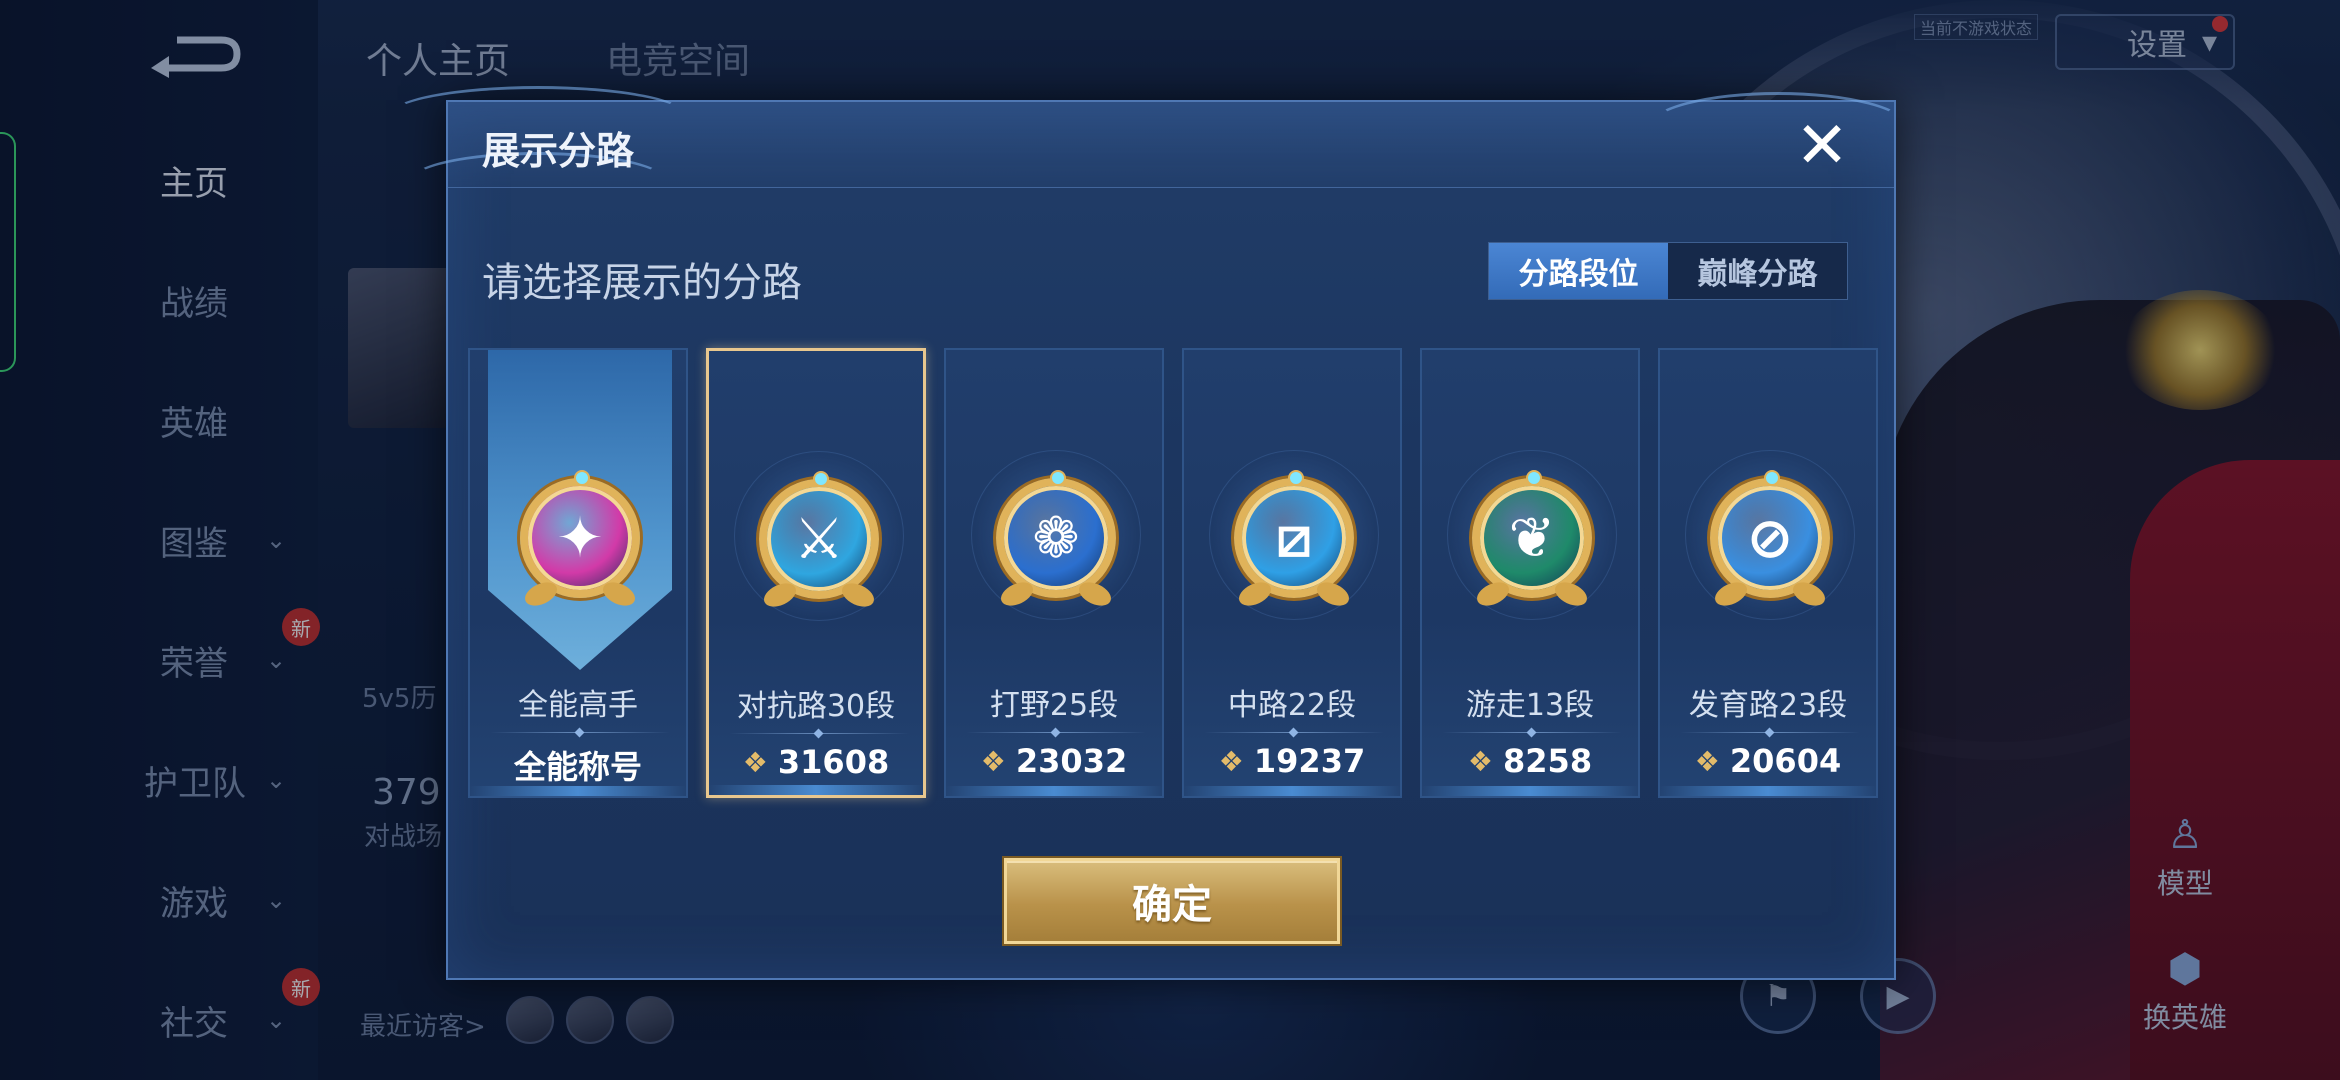  What do you see at coordinates (816, 706) in the screenshot?
I see `lane-card-name: 对抗路30段` at bounding box center [816, 706].